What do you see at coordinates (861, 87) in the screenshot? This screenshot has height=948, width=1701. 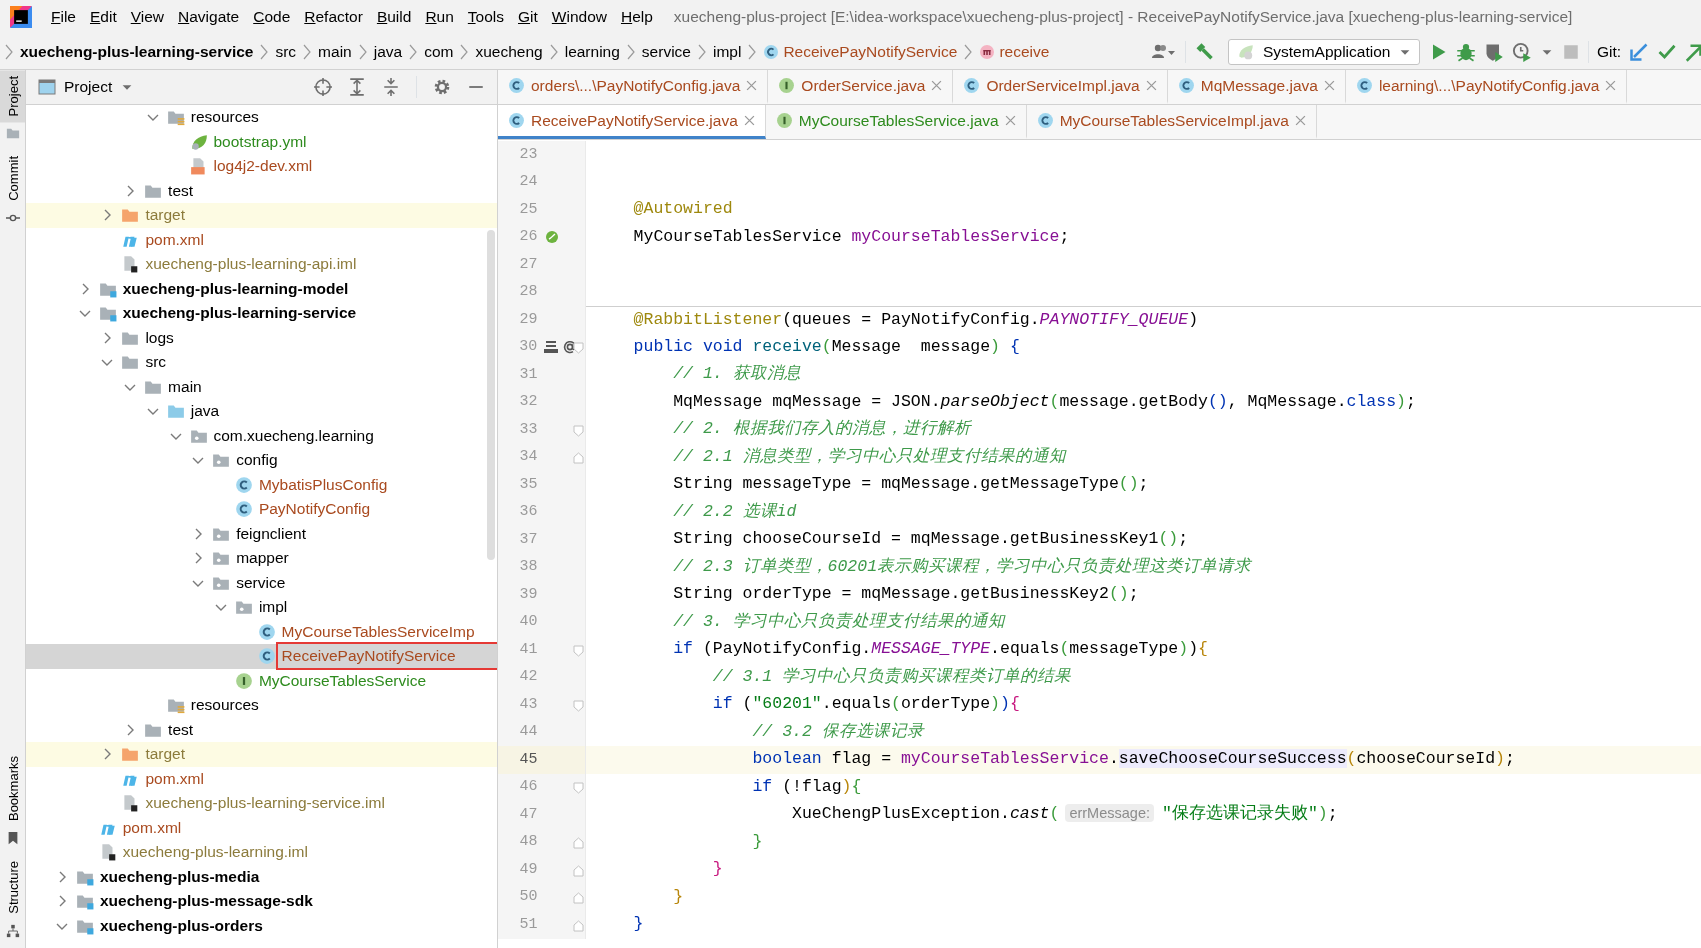 I see `editor-tab: OrderService.java` at bounding box center [861, 87].